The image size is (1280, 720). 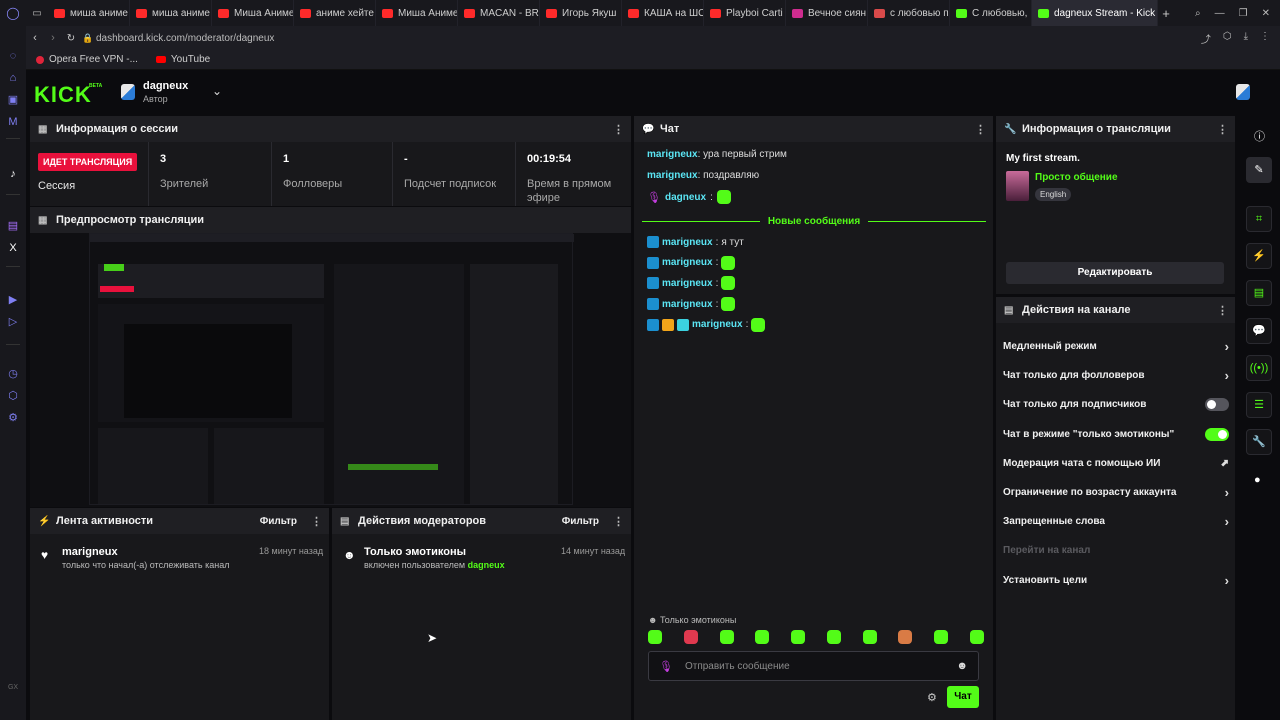 What do you see at coordinates (13, 100) in the screenshot?
I see `wallet-icon: ▣` at bounding box center [13, 100].